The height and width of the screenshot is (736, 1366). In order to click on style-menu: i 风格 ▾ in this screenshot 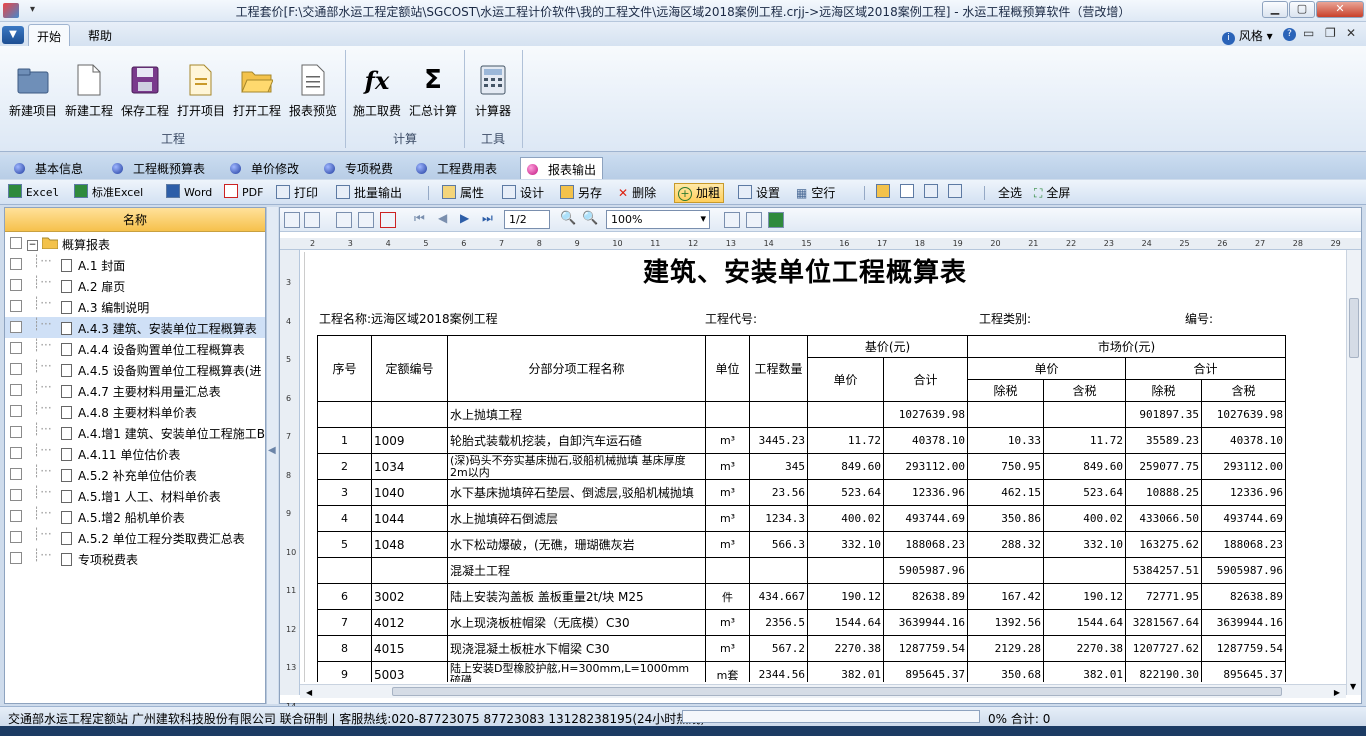, I will do `click(1247, 36)`.